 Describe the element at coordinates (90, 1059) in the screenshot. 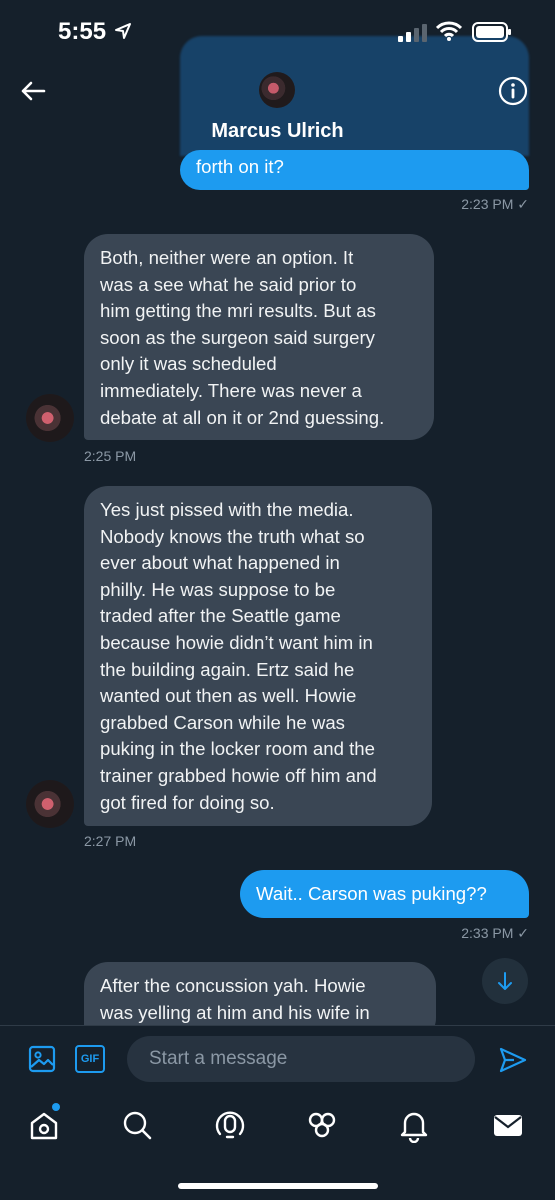

I see `gif-button: GIF` at that location.